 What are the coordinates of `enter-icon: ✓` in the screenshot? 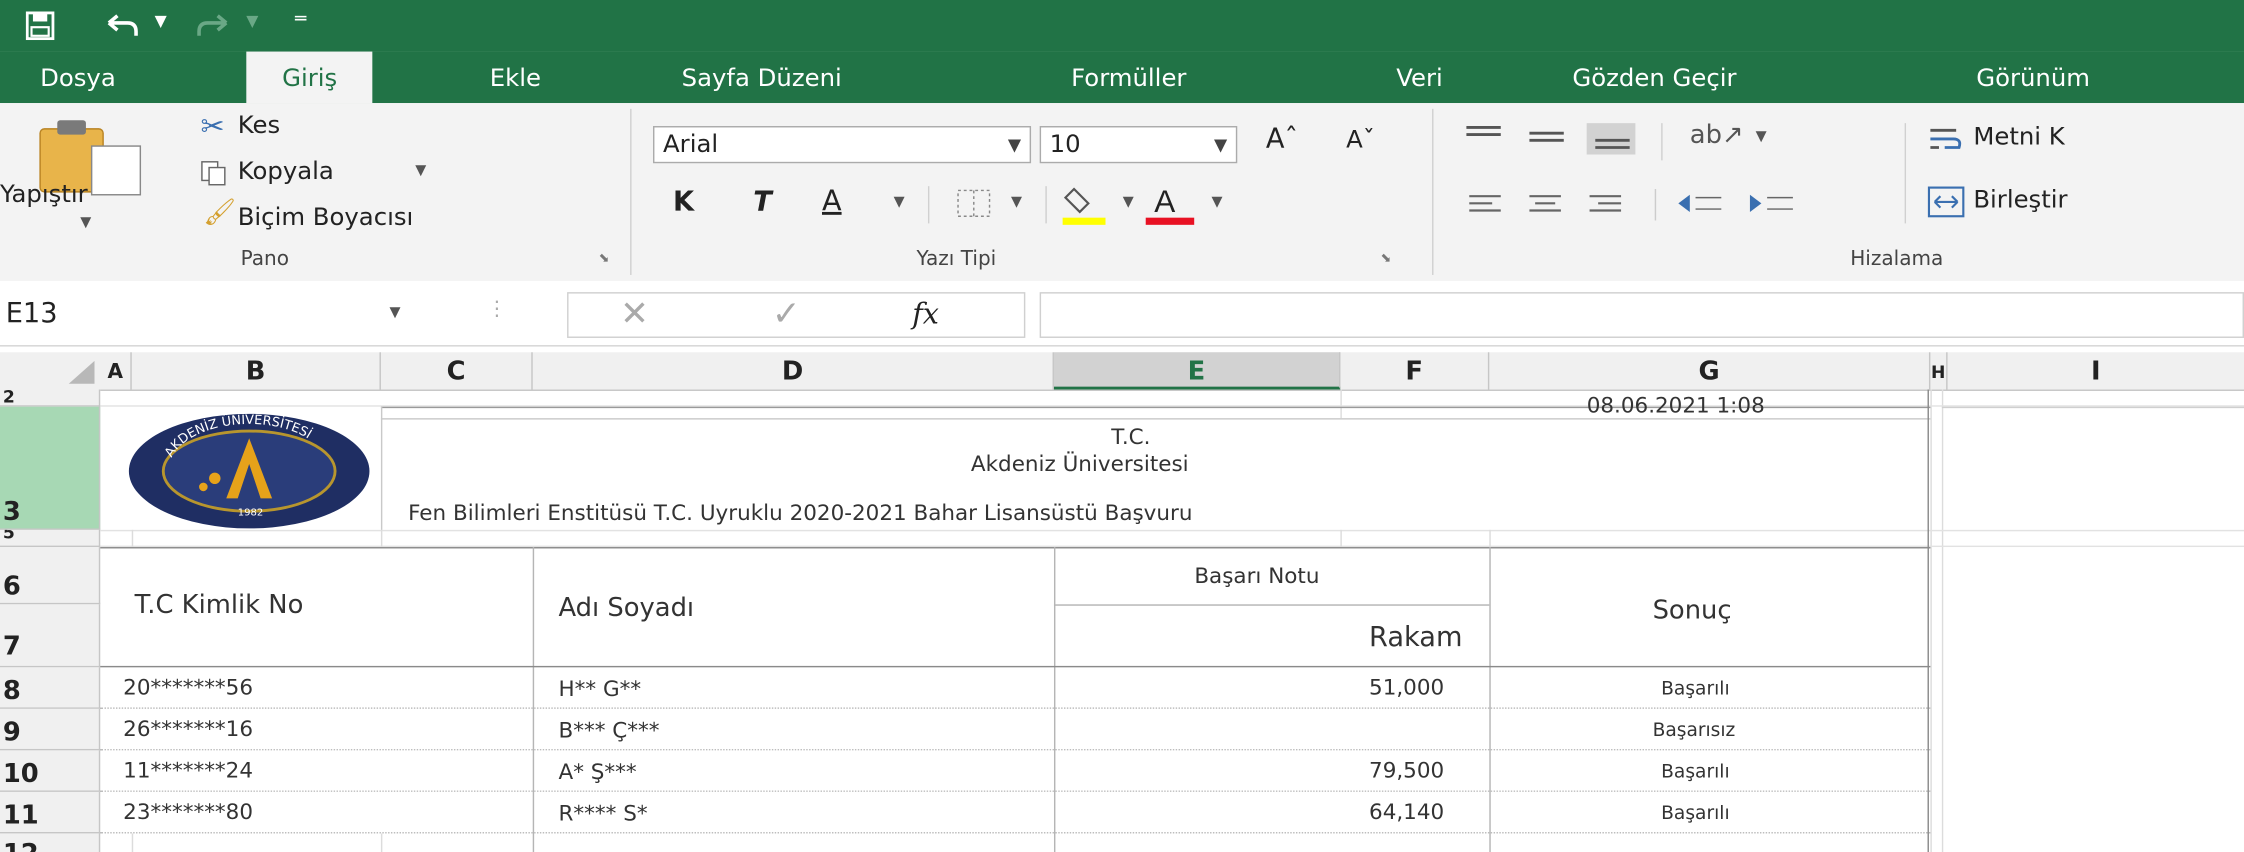 It's located at (786, 314).